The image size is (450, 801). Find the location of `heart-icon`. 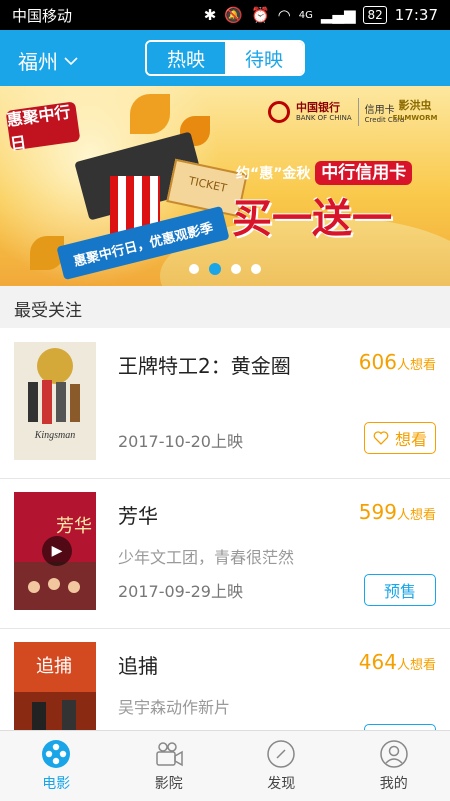

heart-icon is located at coordinates (381, 438).